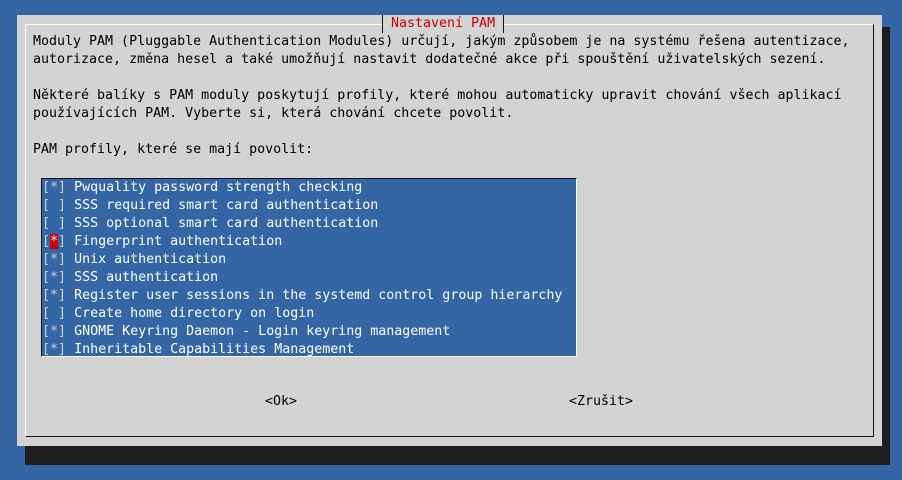 Image resolution: width=902 pixels, height=480 pixels. Describe the element at coordinates (146, 277) in the screenshot. I see `checklist-item-label: SSS authentication` at that location.